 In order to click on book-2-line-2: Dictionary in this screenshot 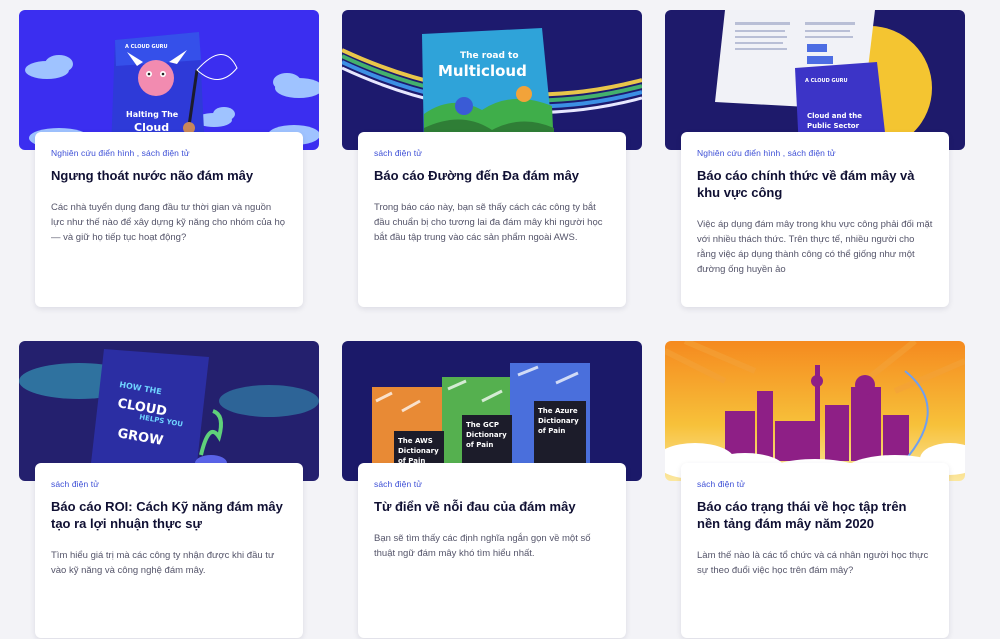, I will do `click(486, 435)`.